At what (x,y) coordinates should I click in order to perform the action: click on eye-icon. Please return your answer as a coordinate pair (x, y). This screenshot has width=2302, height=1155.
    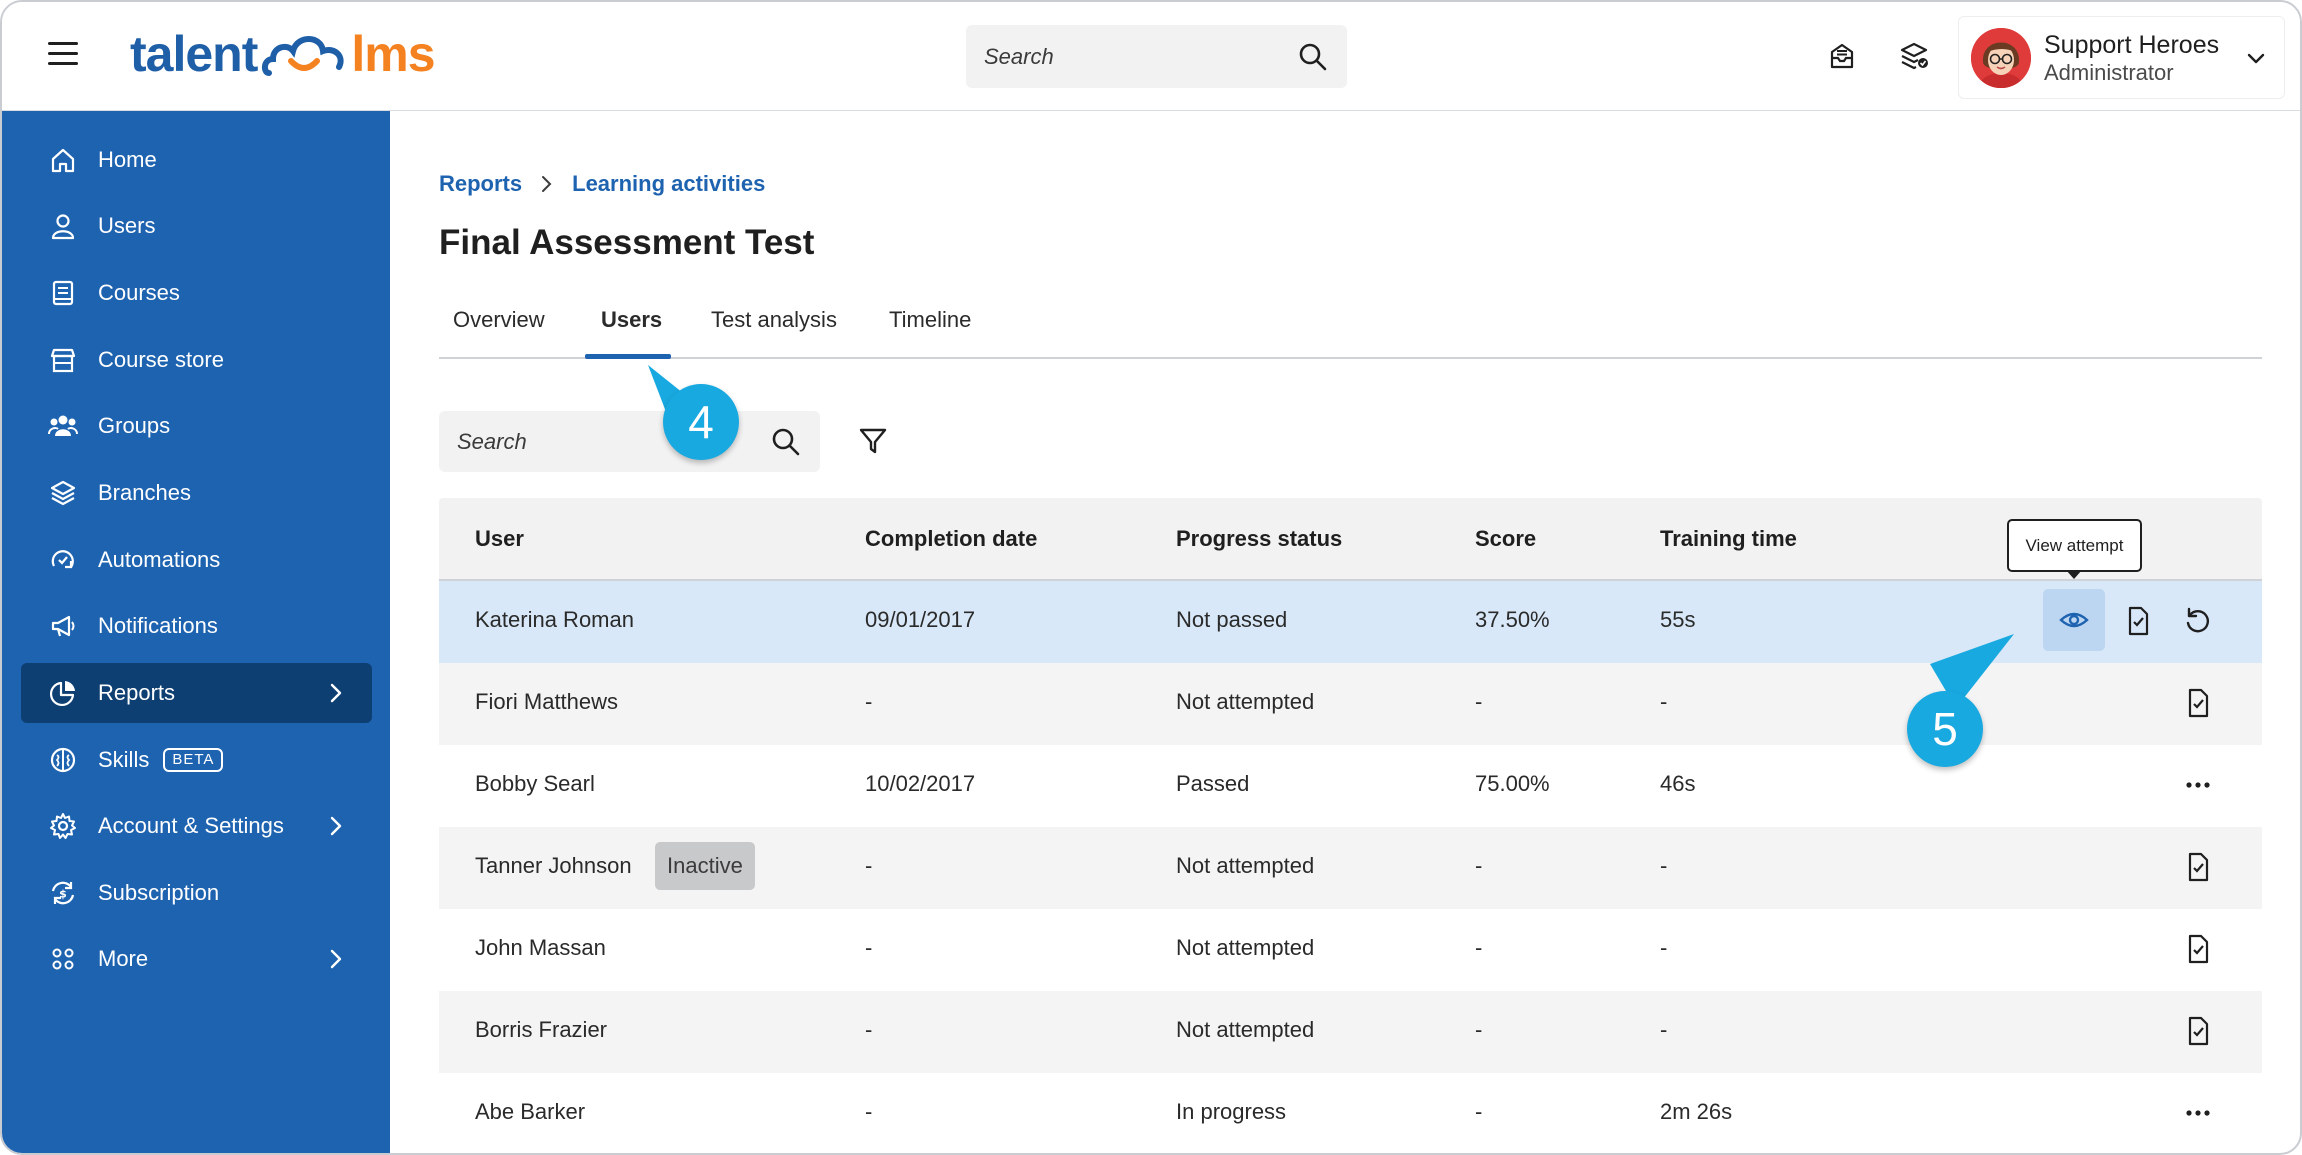
    Looking at the image, I should click on (2074, 620).